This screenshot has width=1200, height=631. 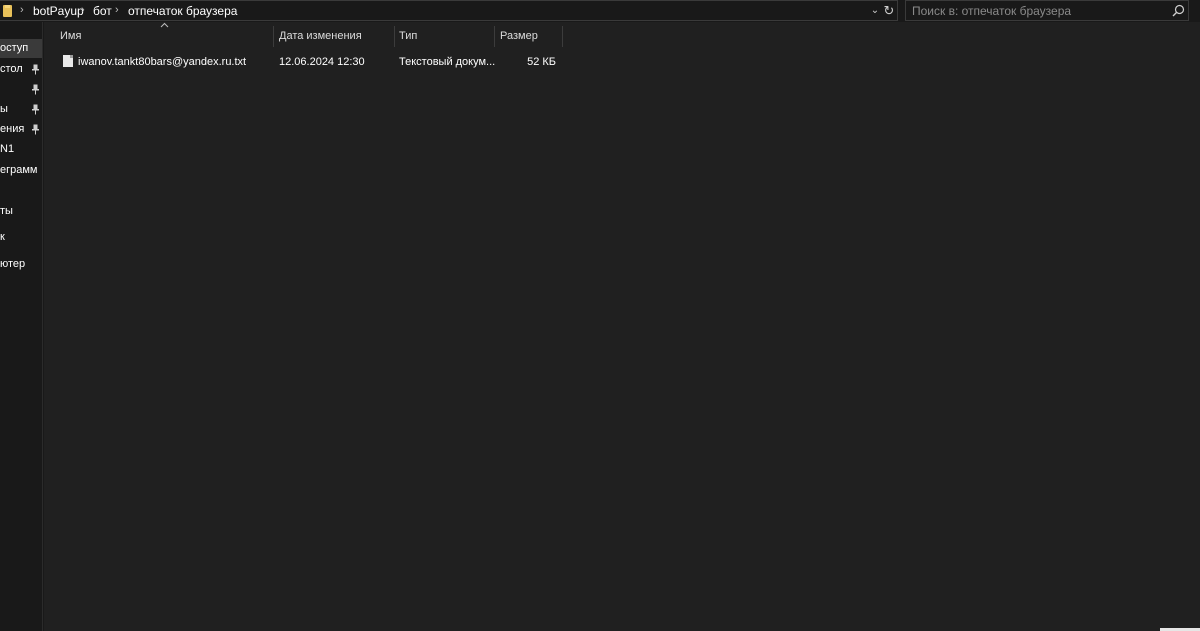 What do you see at coordinates (11, 69) in the screenshot?
I see `nav-item-label: стол` at bounding box center [11, 69].